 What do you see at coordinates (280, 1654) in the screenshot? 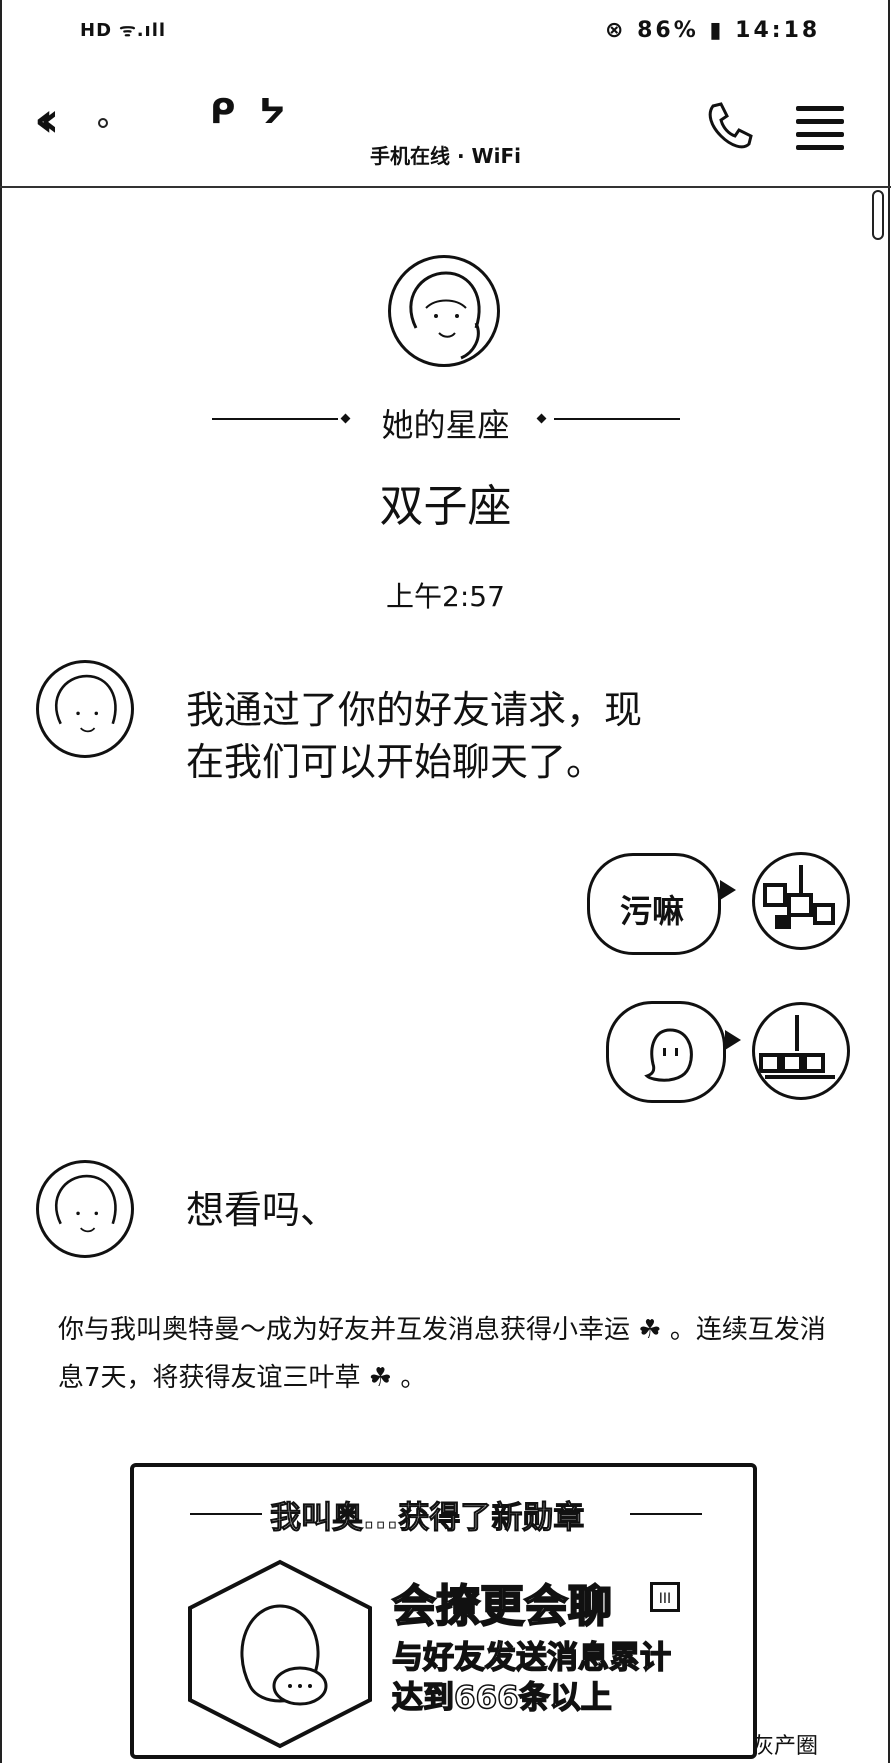
I see `hexagon-badge-icon` at bounding box center [280, 1654].